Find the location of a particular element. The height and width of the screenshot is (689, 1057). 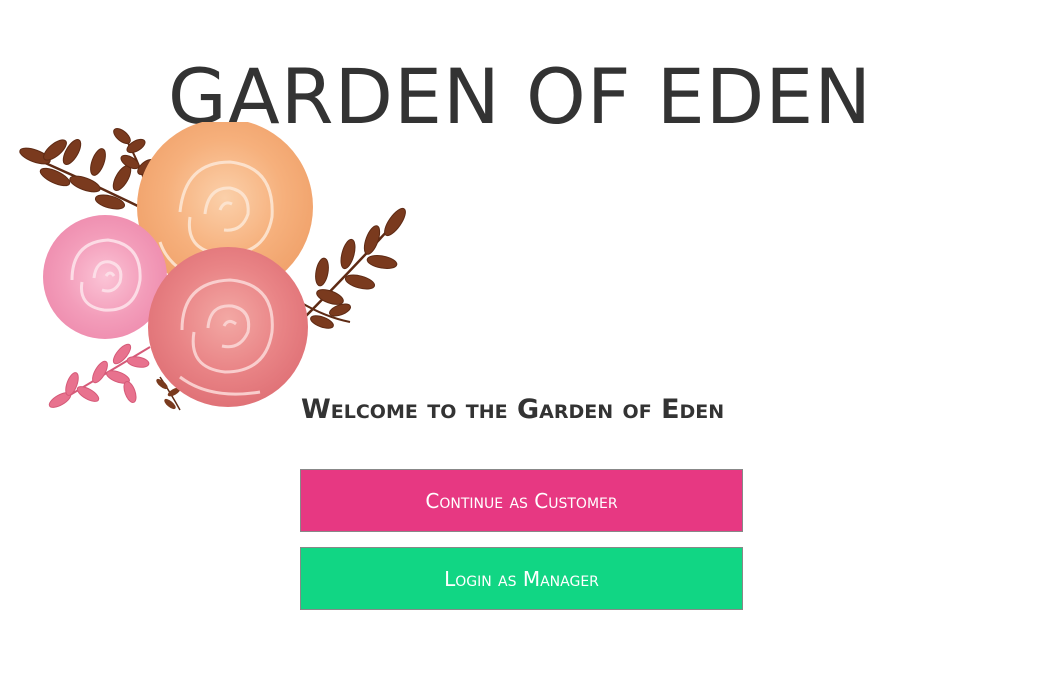

continue-as-customer-button: Continue as Customer is located at coordinates (521, 500).